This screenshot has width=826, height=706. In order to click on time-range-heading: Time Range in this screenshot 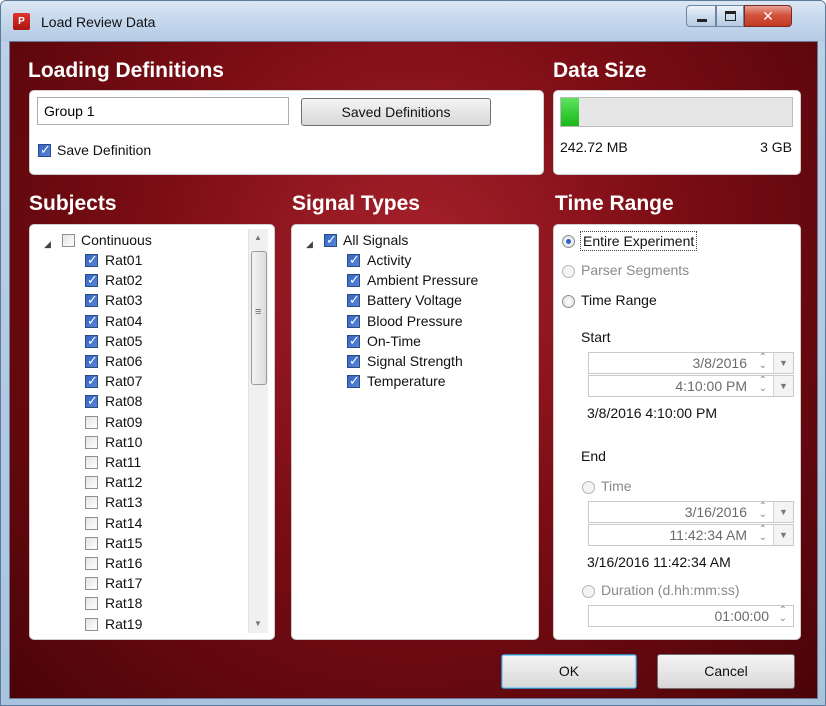, I will do `click(614, 203)`.